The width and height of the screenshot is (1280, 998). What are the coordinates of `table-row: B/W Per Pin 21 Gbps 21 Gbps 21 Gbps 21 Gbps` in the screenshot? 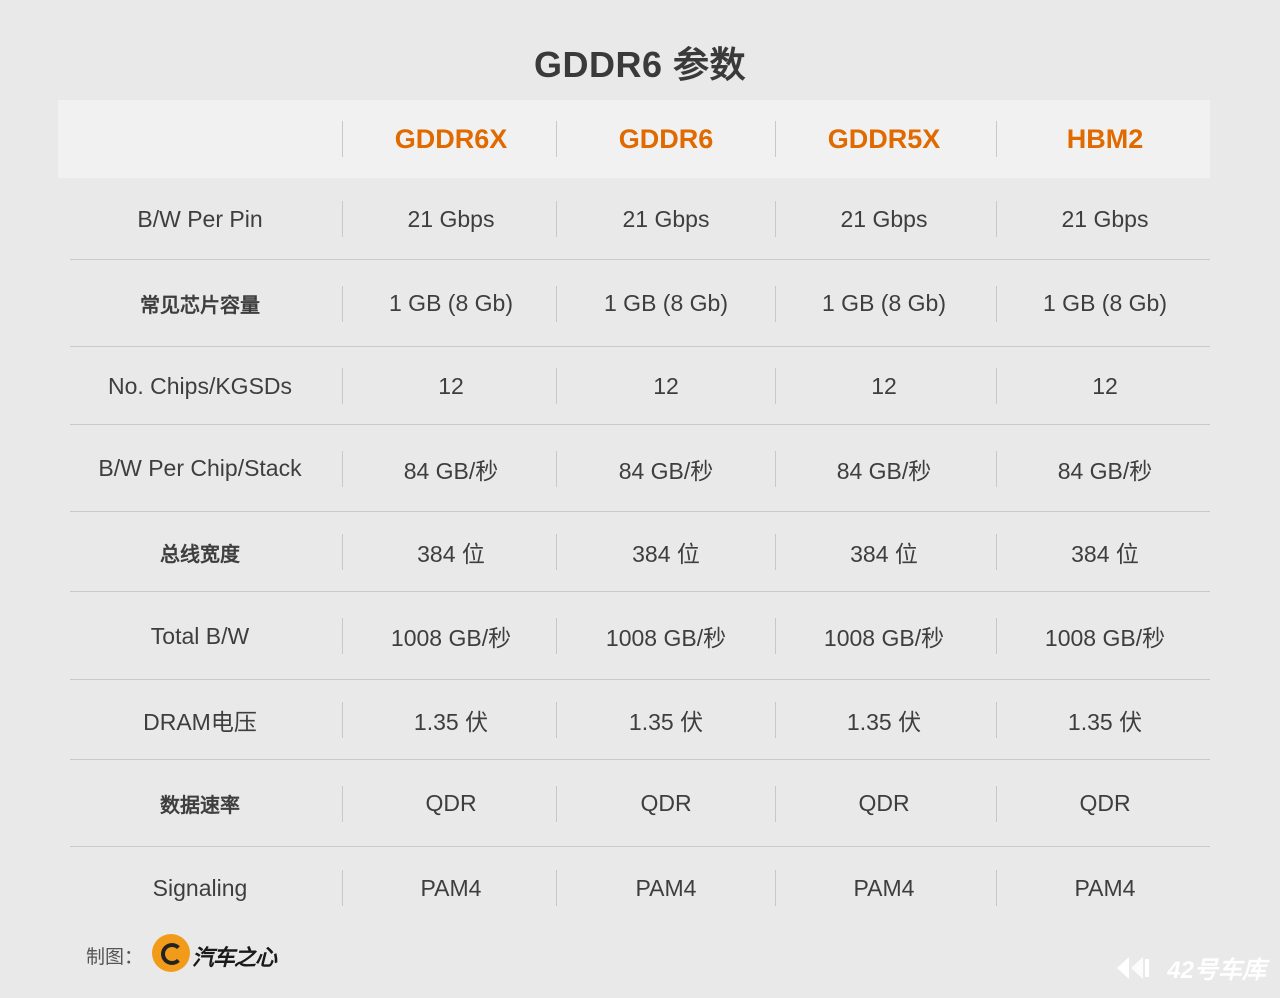 It's located at (634, 219).